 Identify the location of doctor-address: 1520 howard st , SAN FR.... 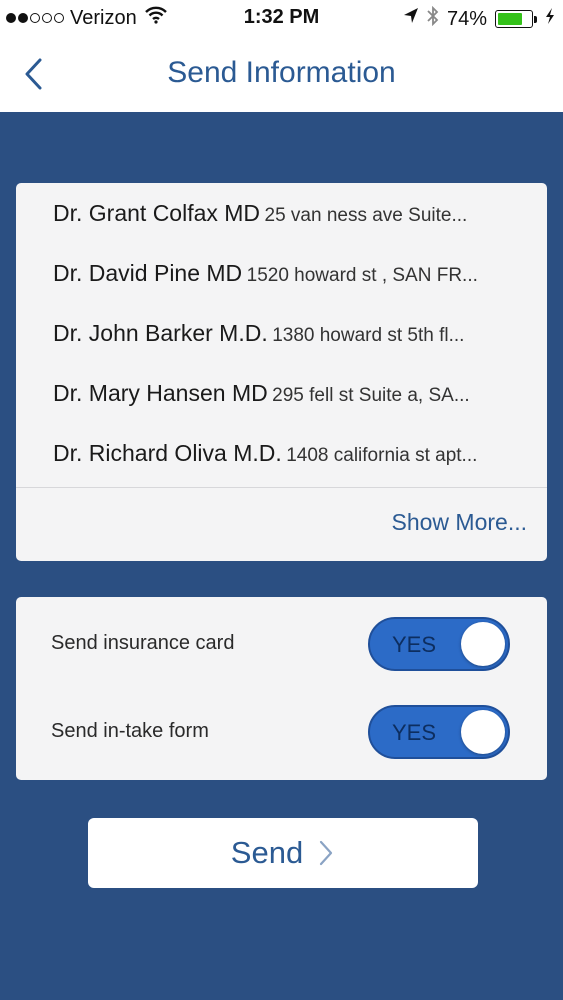
(362, 275).